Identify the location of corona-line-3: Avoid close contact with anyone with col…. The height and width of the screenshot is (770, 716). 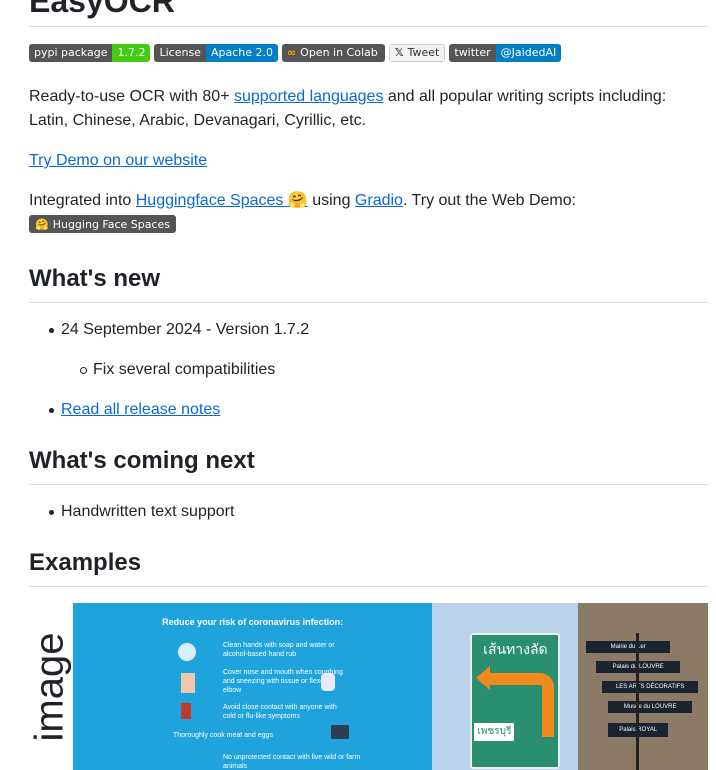
(279, 712).